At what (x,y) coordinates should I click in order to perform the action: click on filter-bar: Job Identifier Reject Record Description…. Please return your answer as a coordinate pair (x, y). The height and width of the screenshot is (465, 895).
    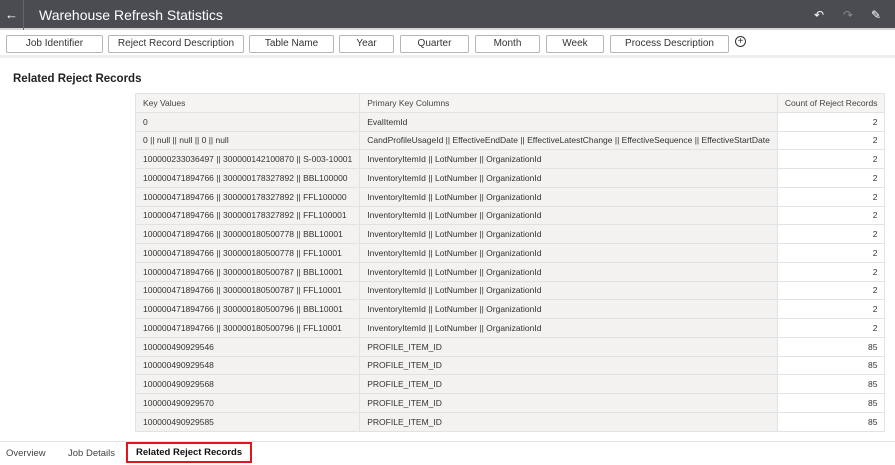
    Looking at the image, I should click on (447, 45).